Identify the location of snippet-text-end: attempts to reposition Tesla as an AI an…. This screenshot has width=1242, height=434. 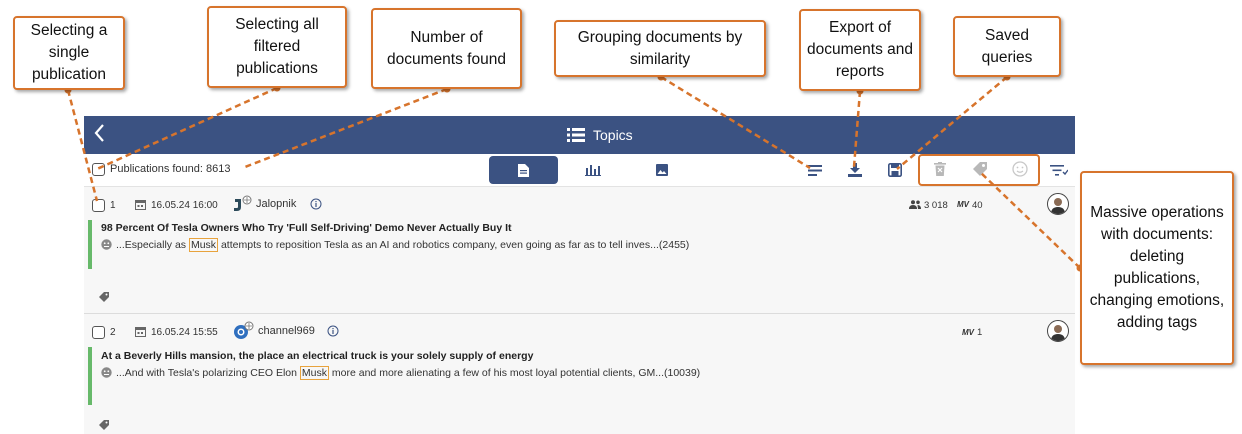
(454, 245).